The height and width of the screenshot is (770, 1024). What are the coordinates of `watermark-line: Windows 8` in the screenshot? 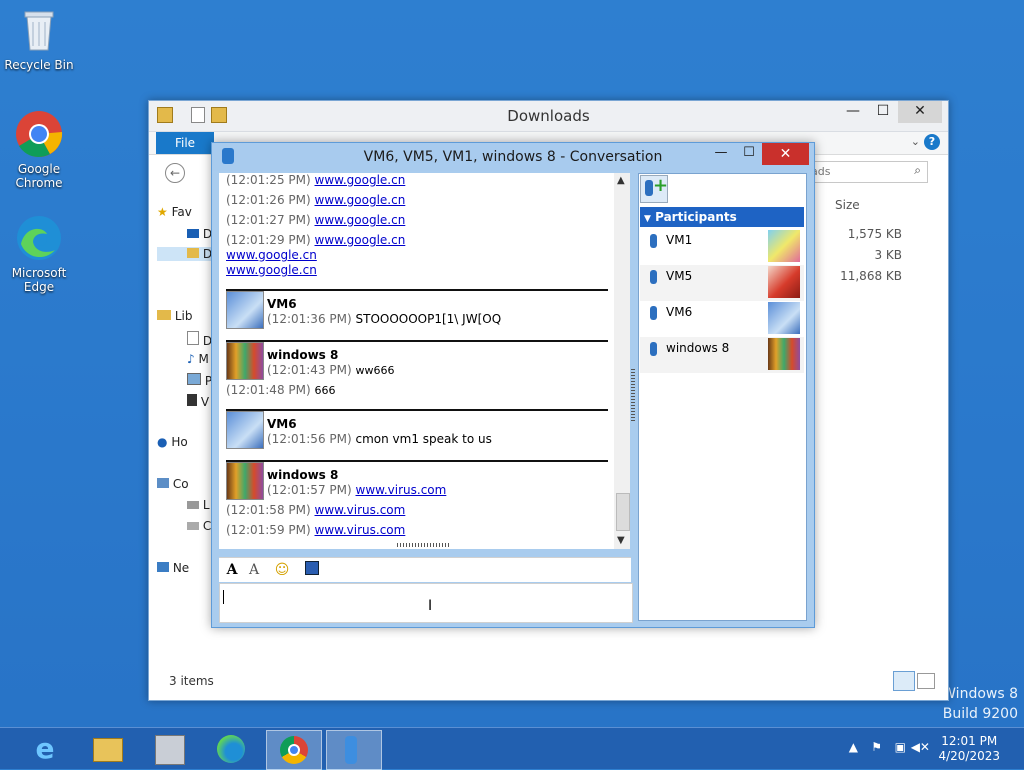 It's located at (980, 694).